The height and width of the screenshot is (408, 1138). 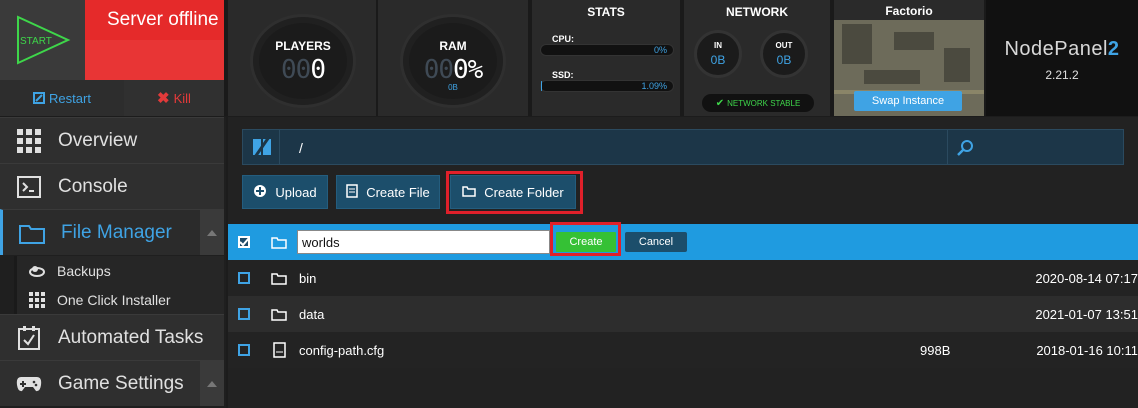 I want to click on players-panel: PLAYERS 000, so click(x=302, y=58).